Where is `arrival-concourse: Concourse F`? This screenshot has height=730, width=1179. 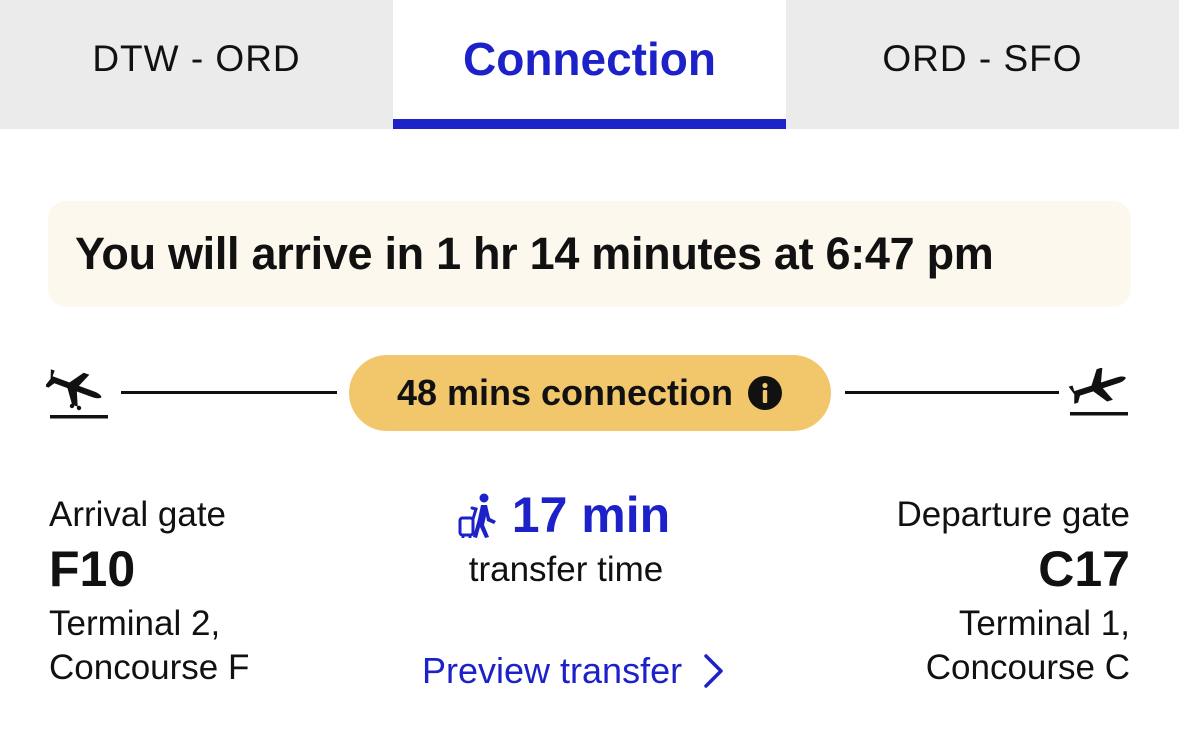 arrival-concourse: Concourse F is located at coordinates (149, 667).